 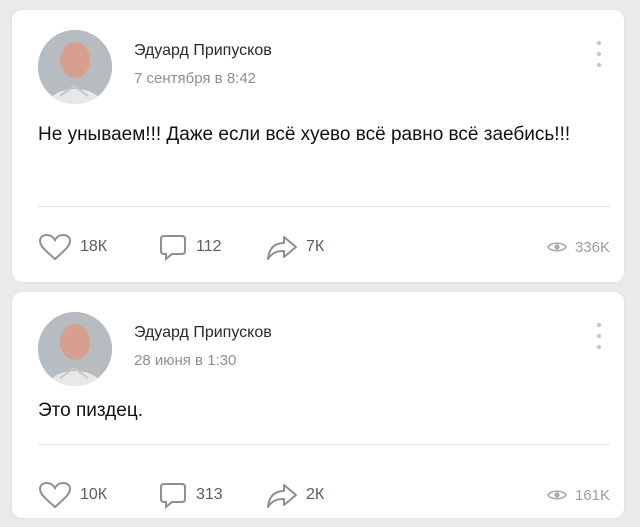 I want to click on like-count: 10К, so click(x=94, y=494).